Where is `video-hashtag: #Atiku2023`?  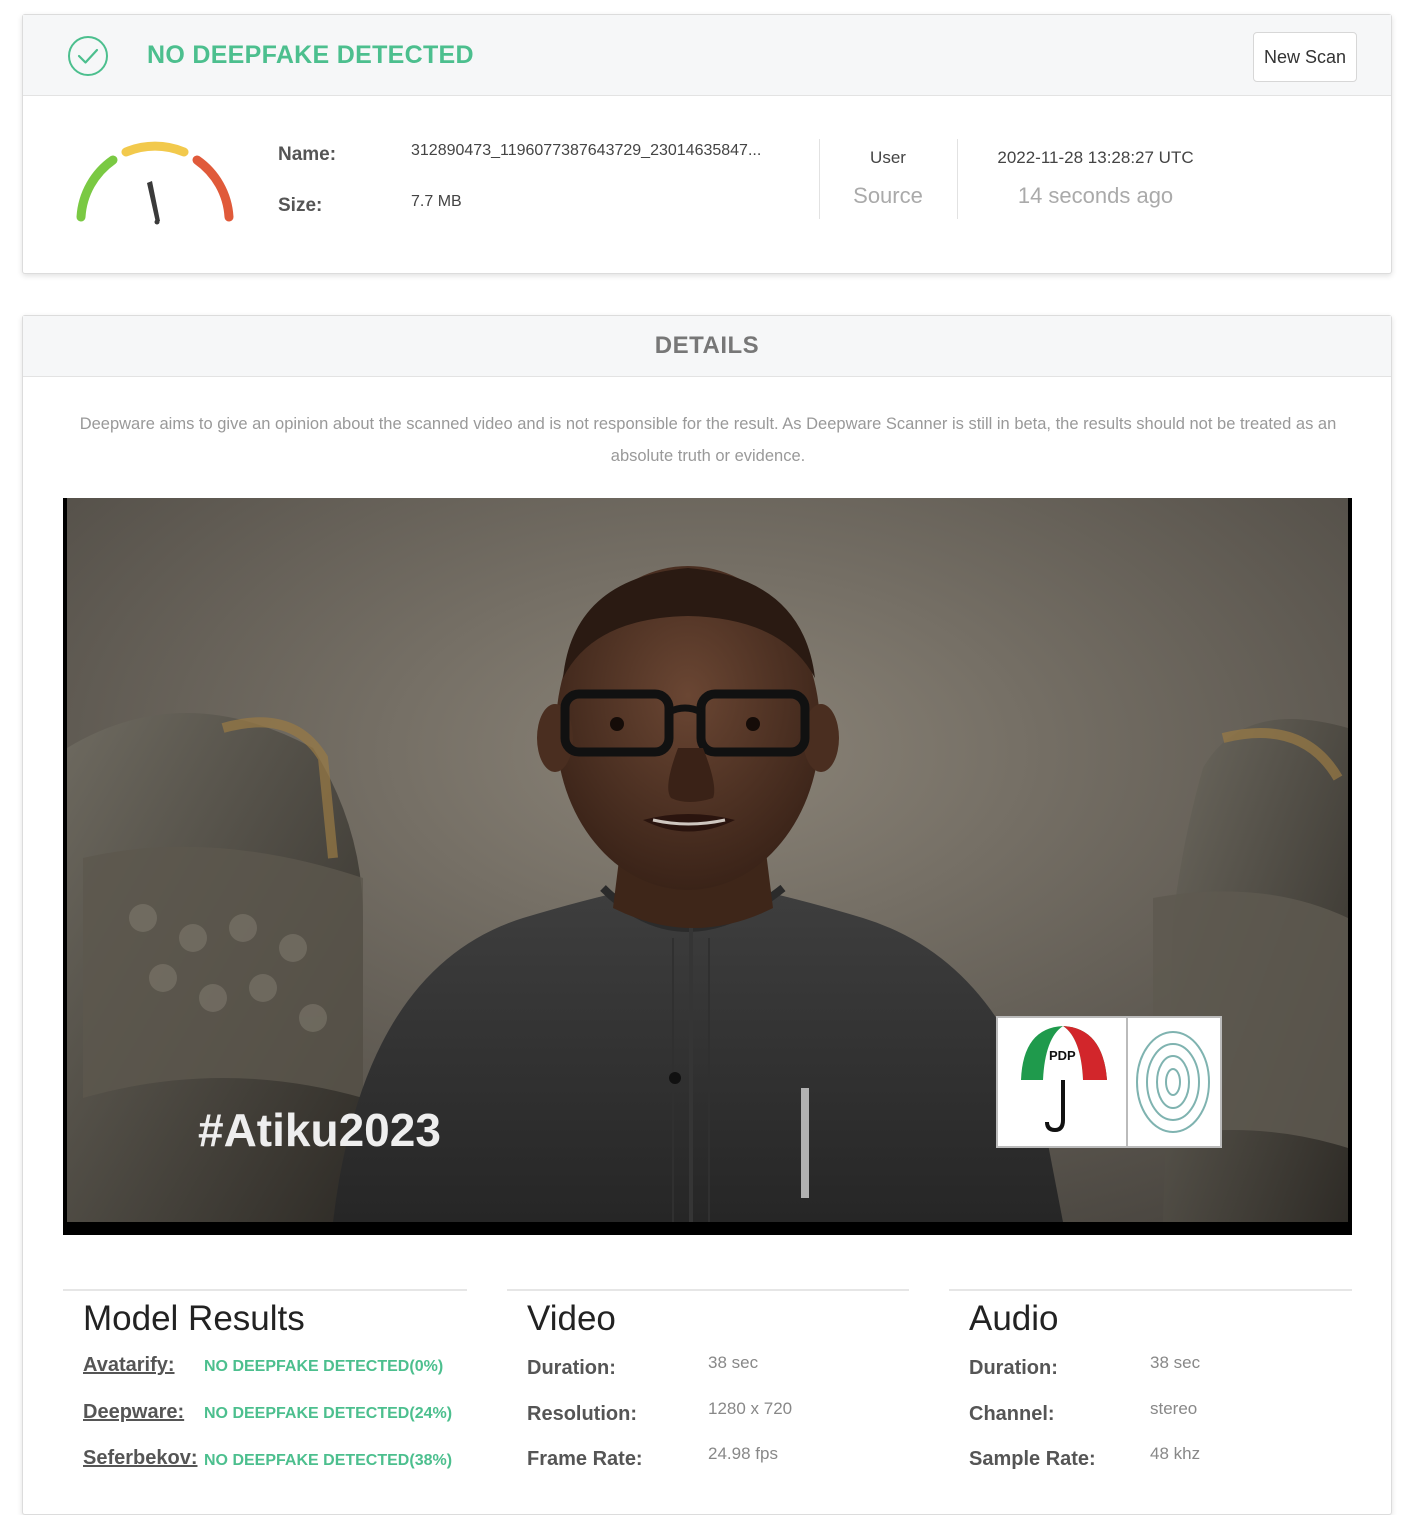
video-hashtag: #Atiku2023 is located at coordinates (319, 1130).